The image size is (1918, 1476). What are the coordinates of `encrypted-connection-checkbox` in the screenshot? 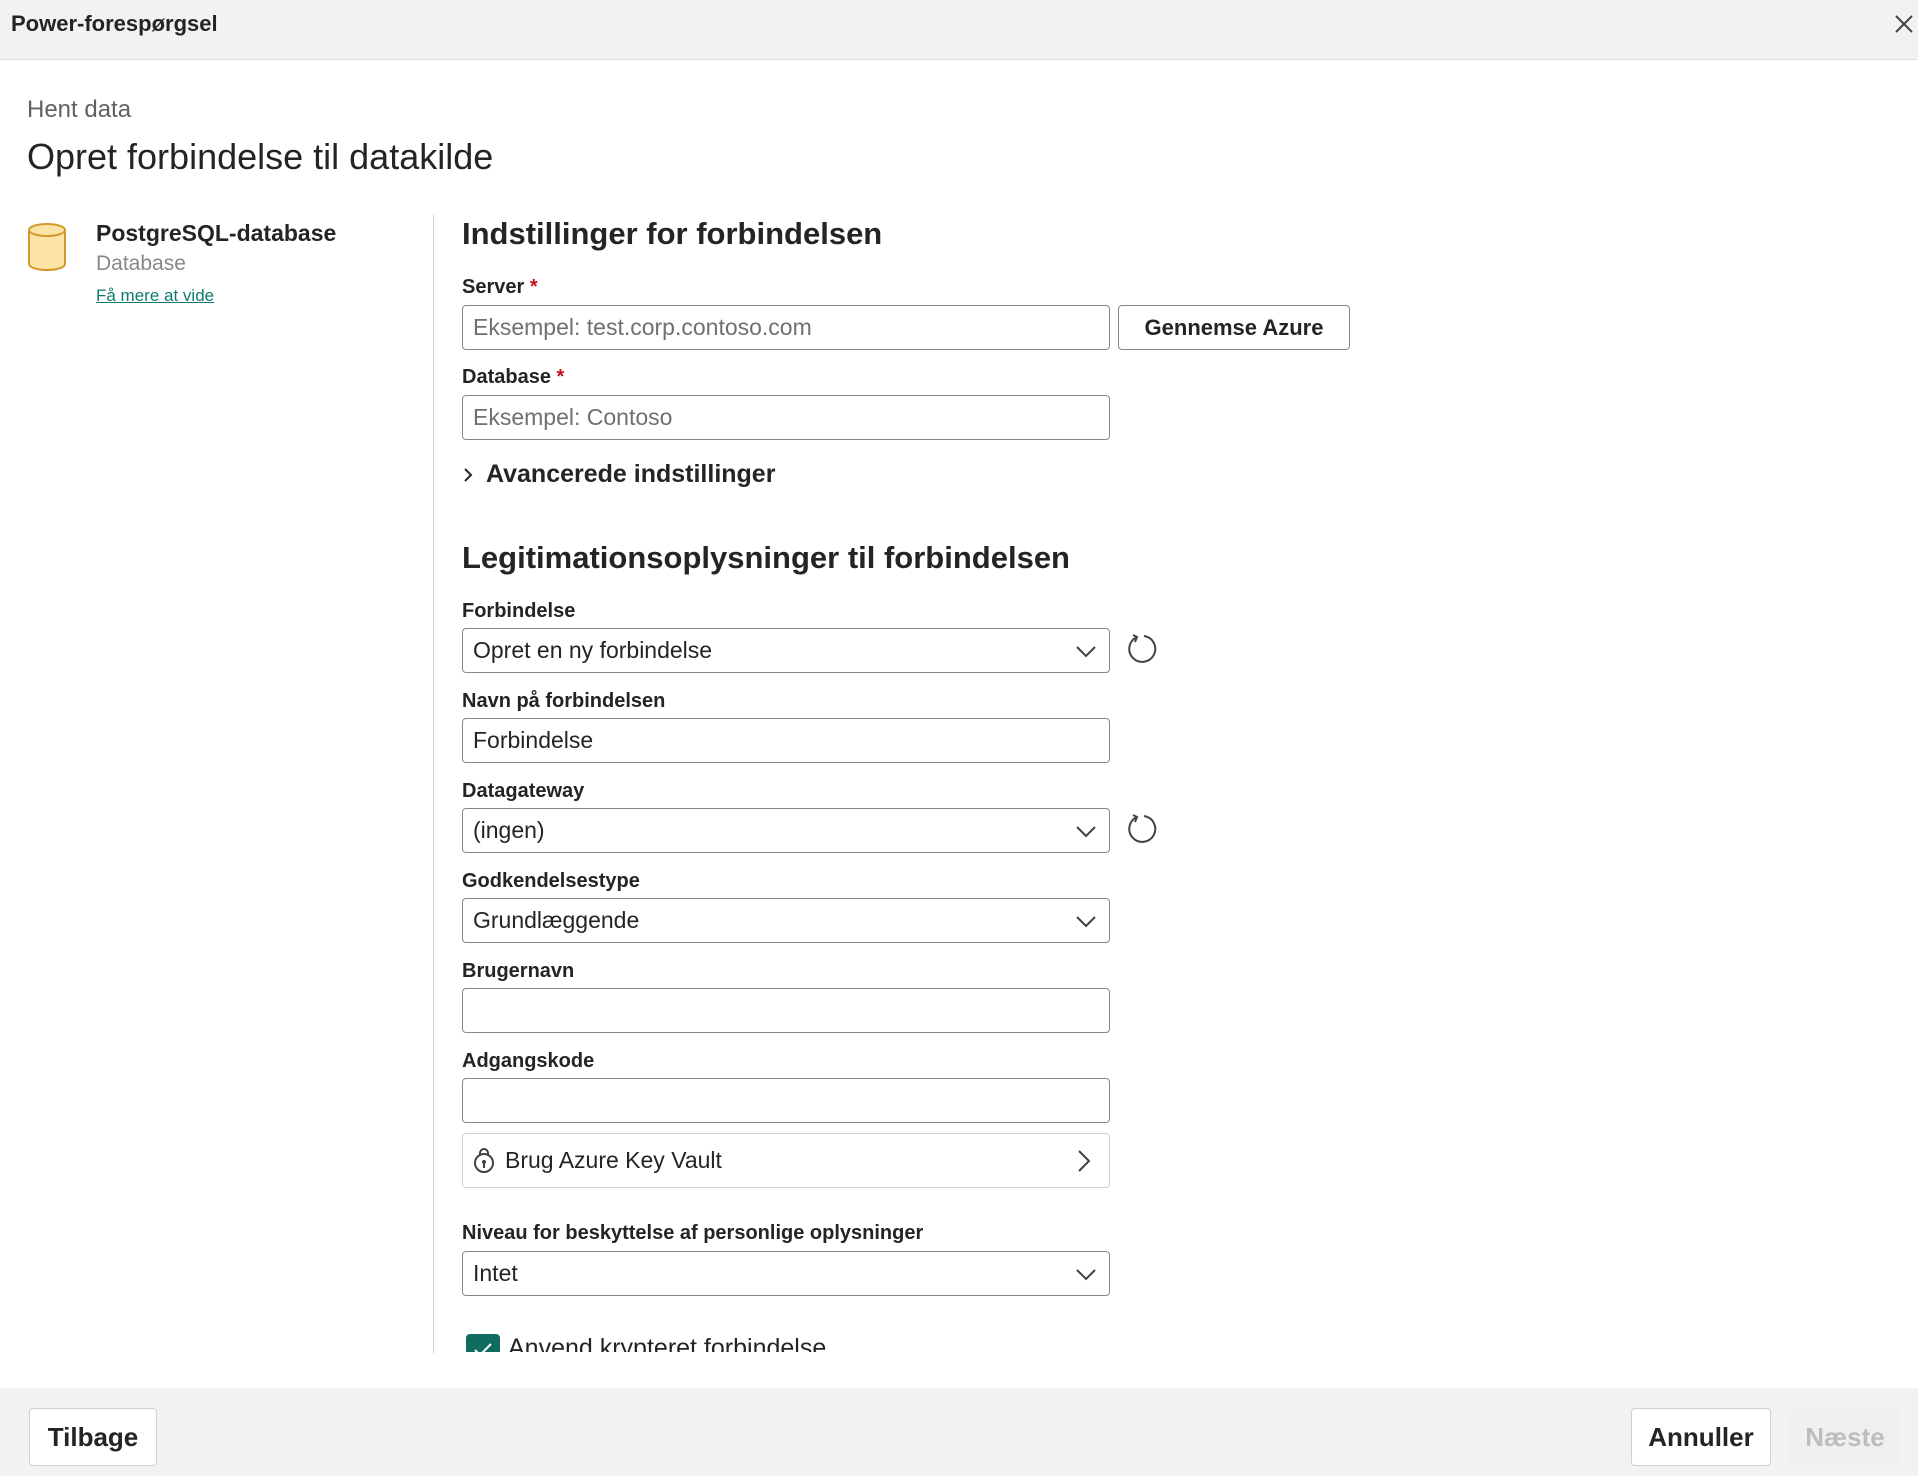 It's located at (483, 1343).